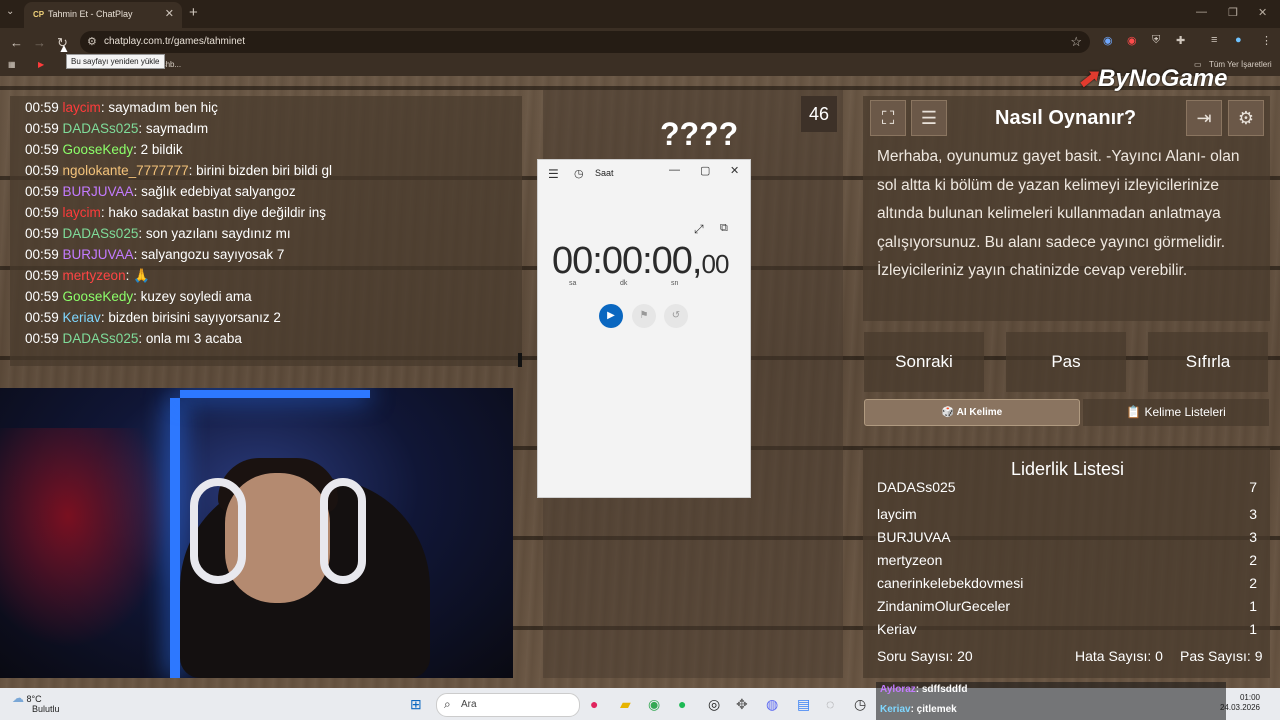  I want to click on leaderboard-score: 3, so click(1253, 537).